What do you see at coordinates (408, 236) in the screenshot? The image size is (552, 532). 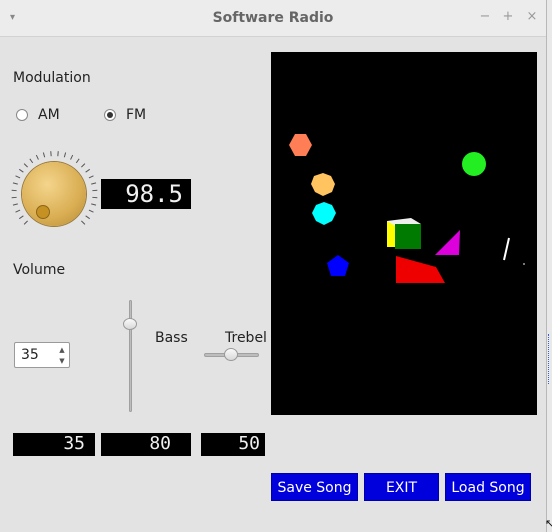 I see `green-cube-face-shape` at bounding box center [408, 236].